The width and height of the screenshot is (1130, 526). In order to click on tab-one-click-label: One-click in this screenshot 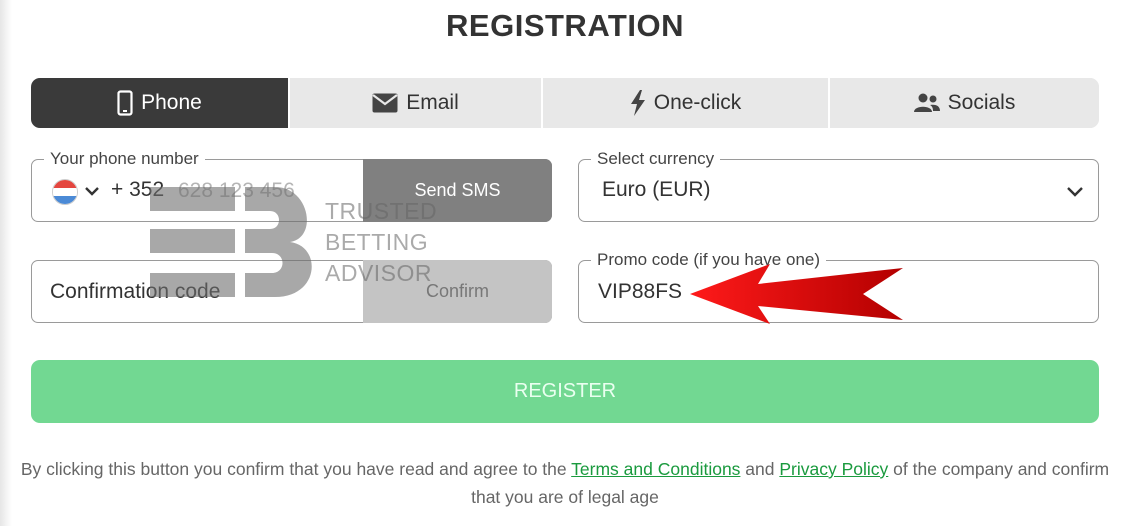, I will do `click(697, 102)`.